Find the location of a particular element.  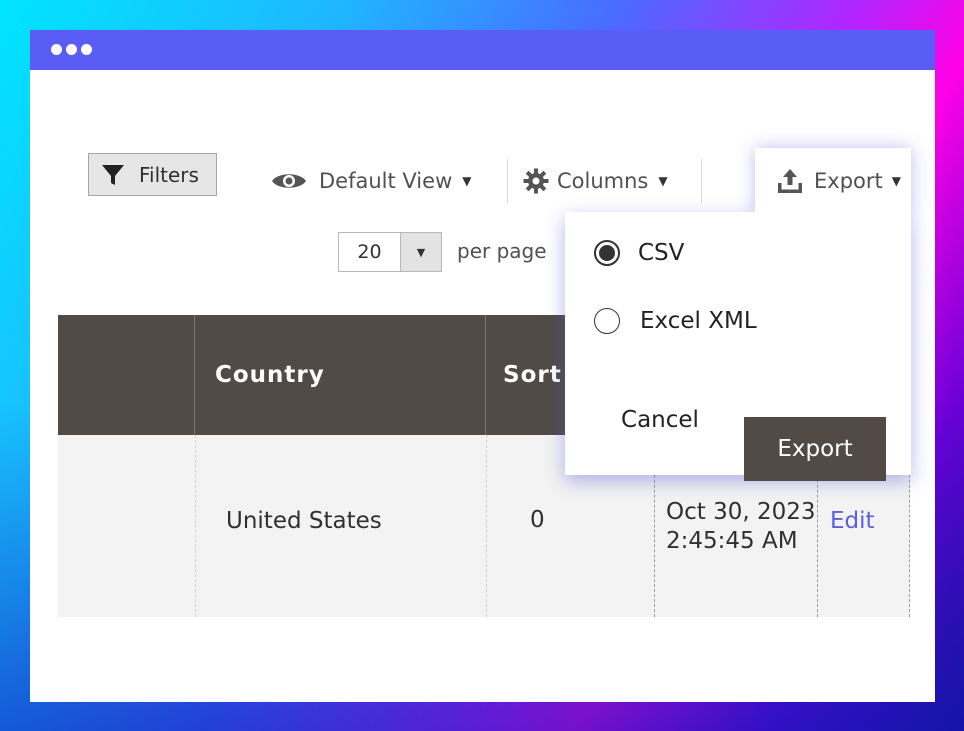

option-label: CSV is located at coordinates (661, 253).